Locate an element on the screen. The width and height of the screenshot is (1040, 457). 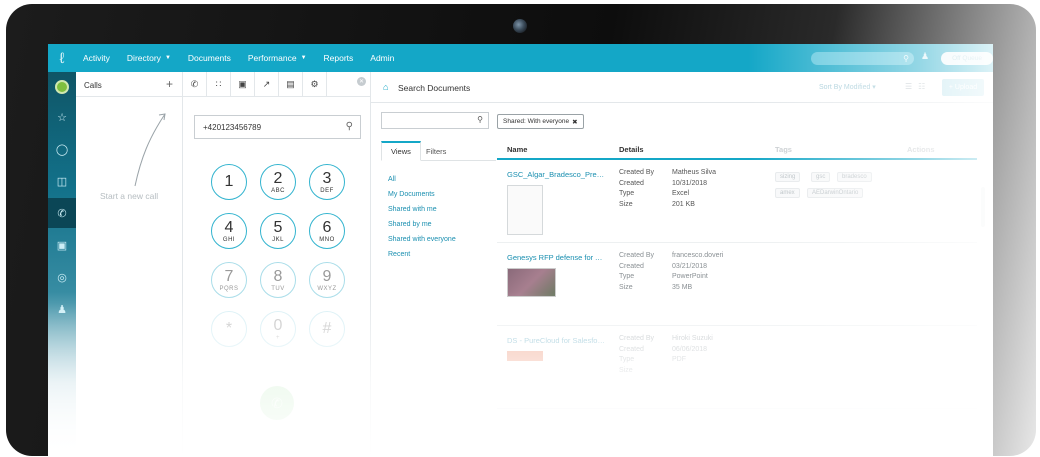
close-icon: ✕ is located at coordinates (361, 81).